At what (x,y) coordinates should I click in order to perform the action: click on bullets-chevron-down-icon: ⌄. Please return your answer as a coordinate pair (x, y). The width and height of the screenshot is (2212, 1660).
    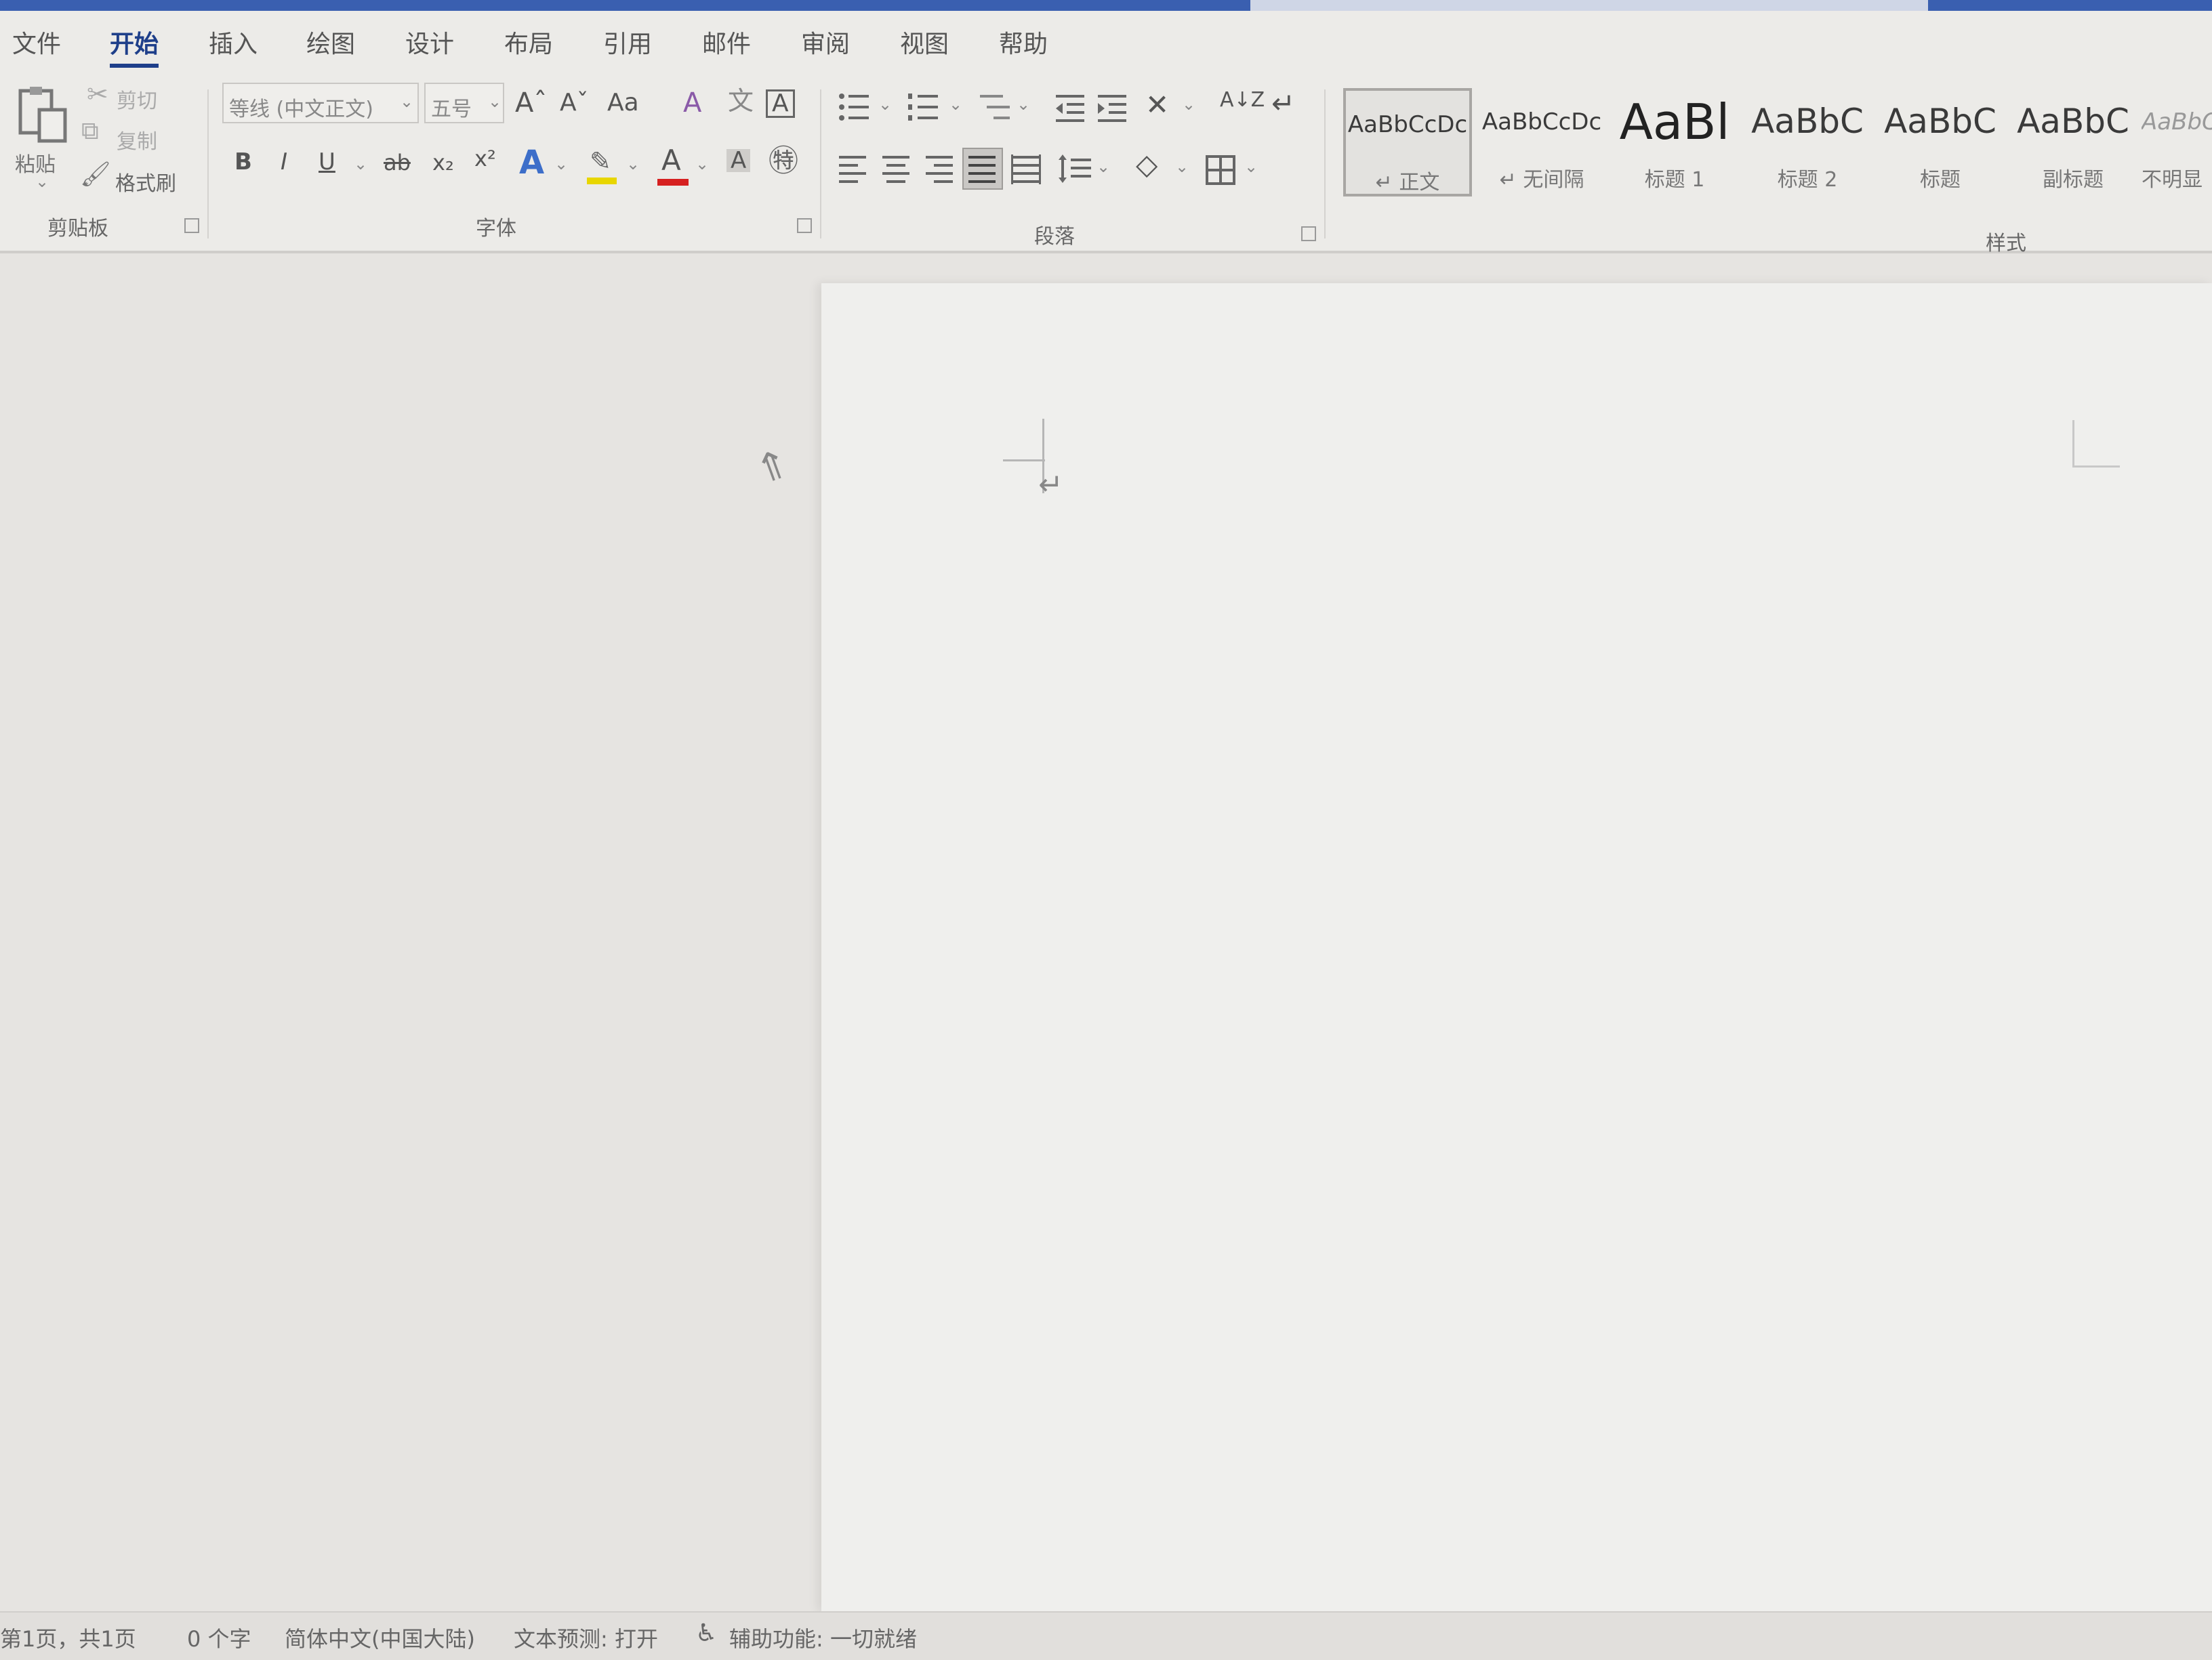
    Looking at the image, I should click on (885, 104).